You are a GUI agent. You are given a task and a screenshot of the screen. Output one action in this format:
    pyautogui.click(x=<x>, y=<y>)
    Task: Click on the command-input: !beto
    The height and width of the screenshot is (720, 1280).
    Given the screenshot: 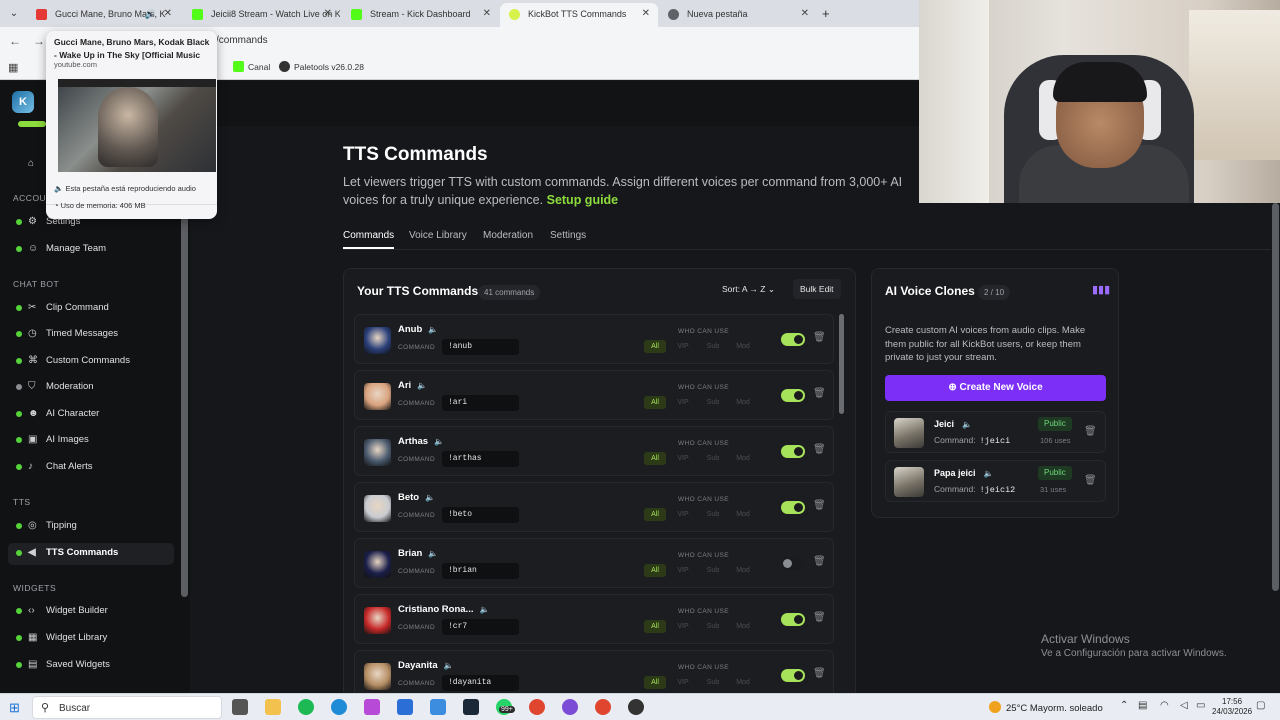 What is the action you would take?
    pyautogui.click(x=480, y=515)
    